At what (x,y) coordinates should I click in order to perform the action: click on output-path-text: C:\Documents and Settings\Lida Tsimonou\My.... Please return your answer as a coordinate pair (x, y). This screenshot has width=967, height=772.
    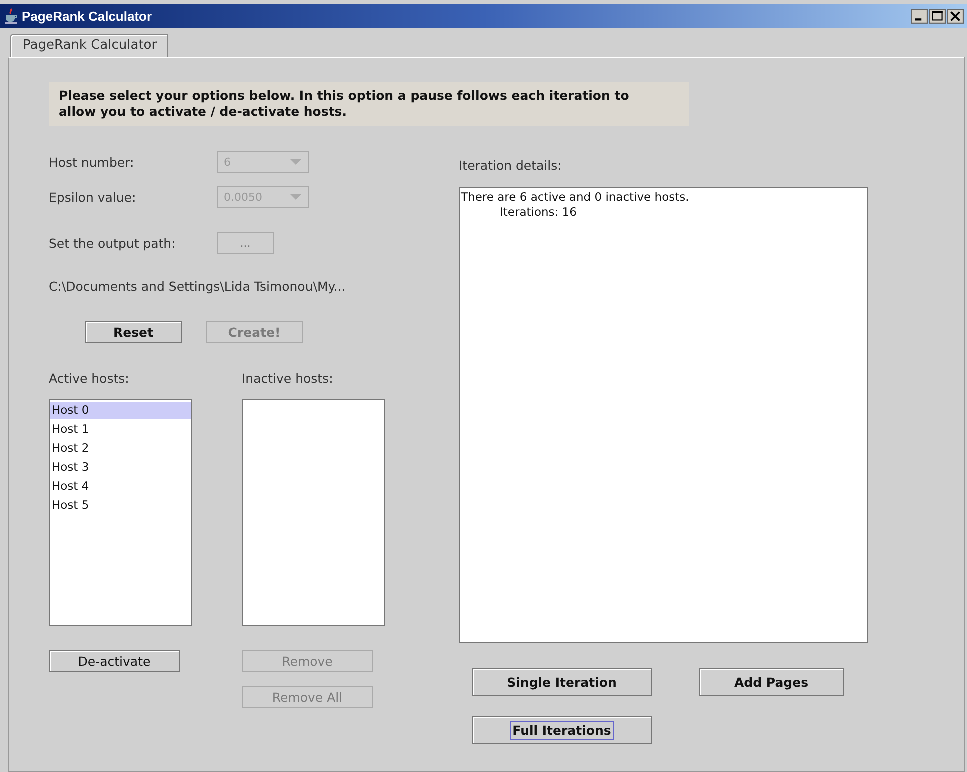
    Looking at the image, I should click on (198, 286).